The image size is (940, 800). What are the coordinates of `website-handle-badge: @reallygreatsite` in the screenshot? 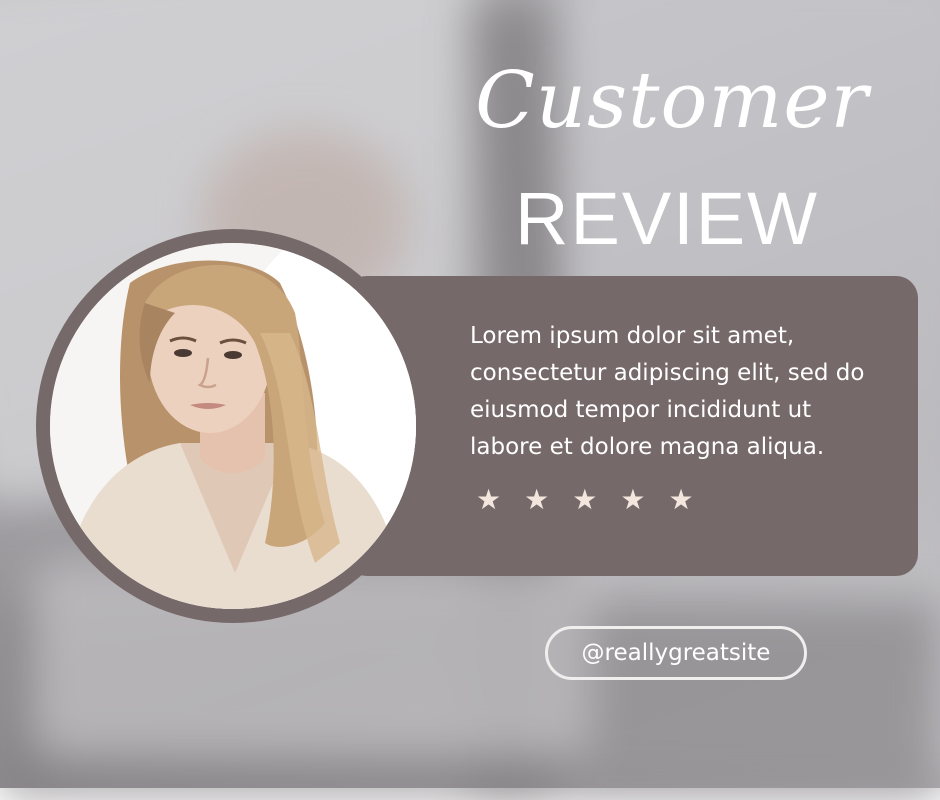 It's located at (676, 653).